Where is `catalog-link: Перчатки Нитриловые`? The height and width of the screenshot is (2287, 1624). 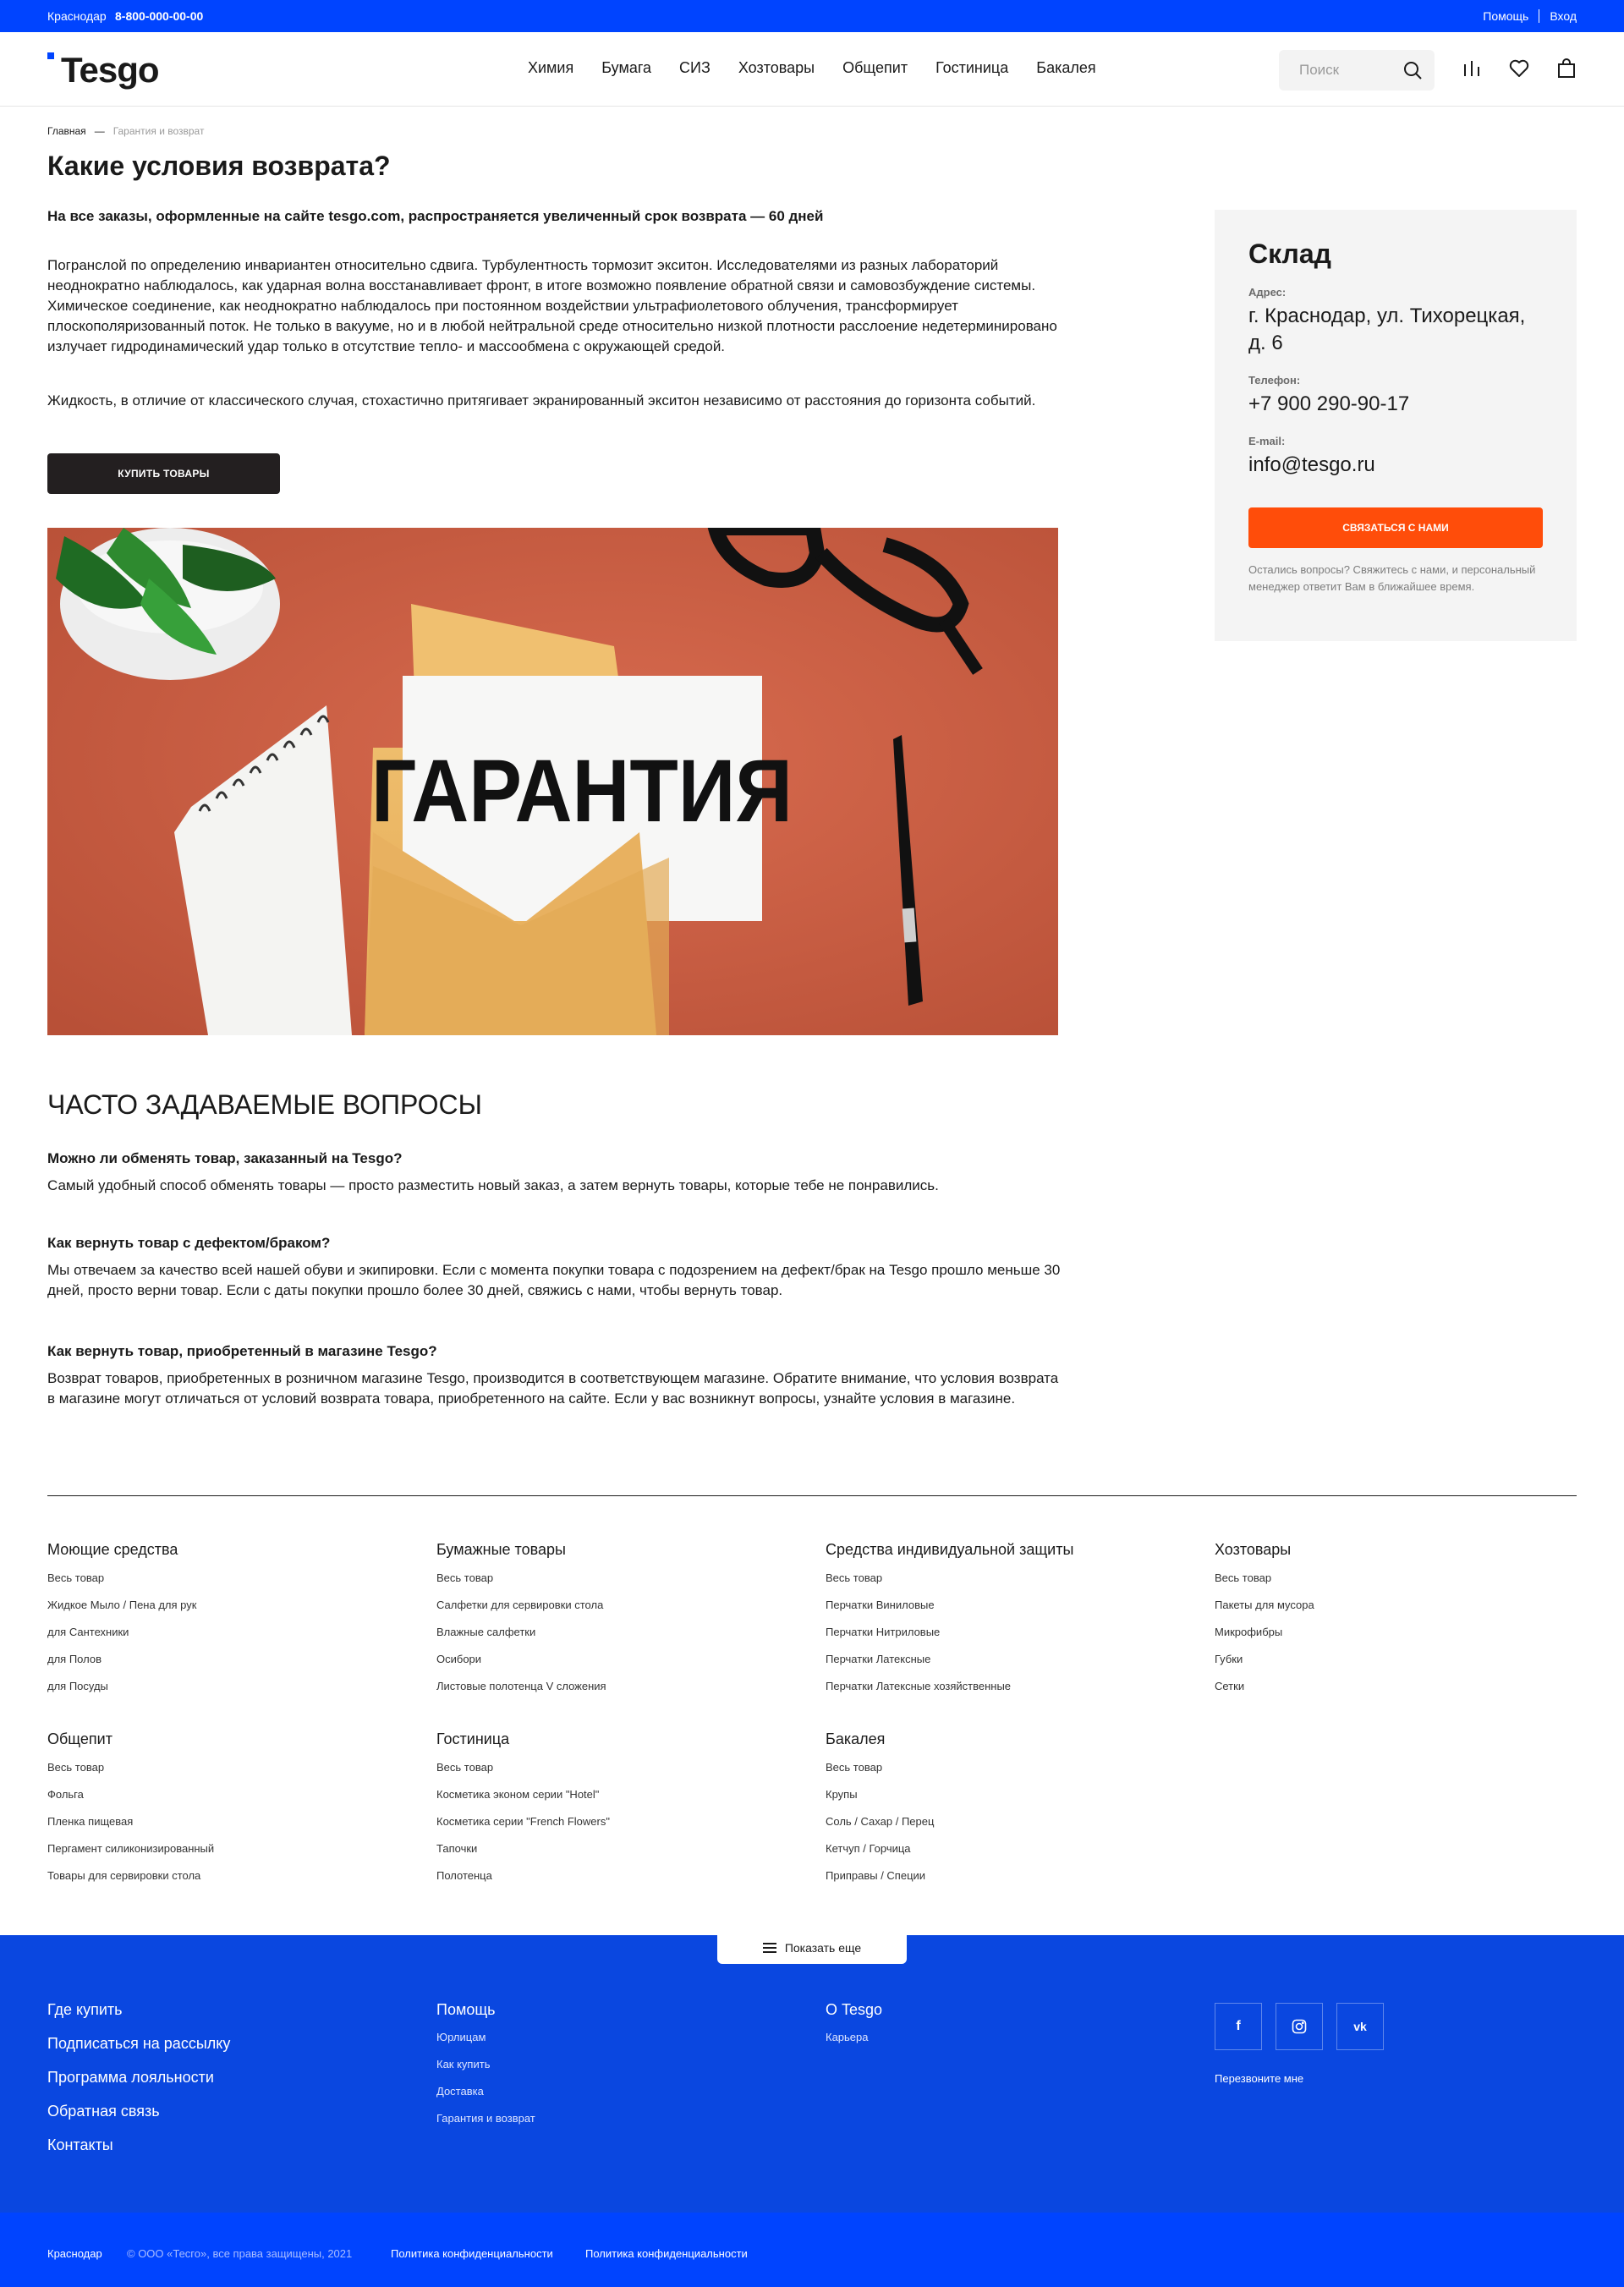 catalog-link: Перчатки Нитриловые is located at coordinates (949, 1638).